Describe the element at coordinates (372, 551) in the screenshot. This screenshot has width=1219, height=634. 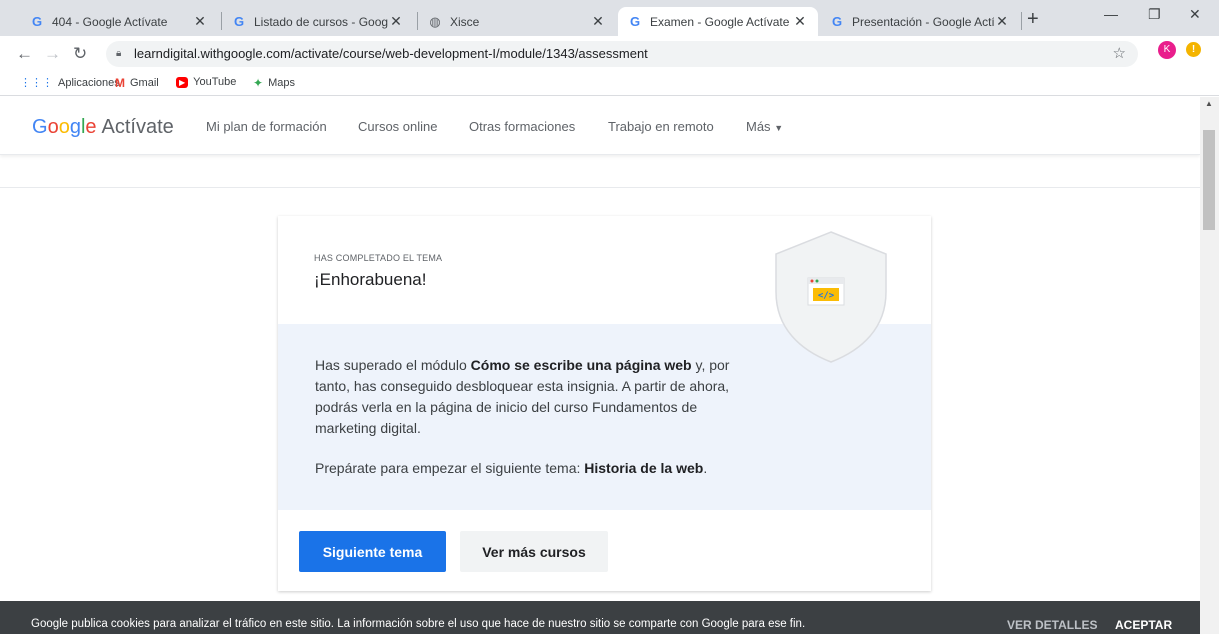
I see `next-topic-button: Siguiente tema` at that location.